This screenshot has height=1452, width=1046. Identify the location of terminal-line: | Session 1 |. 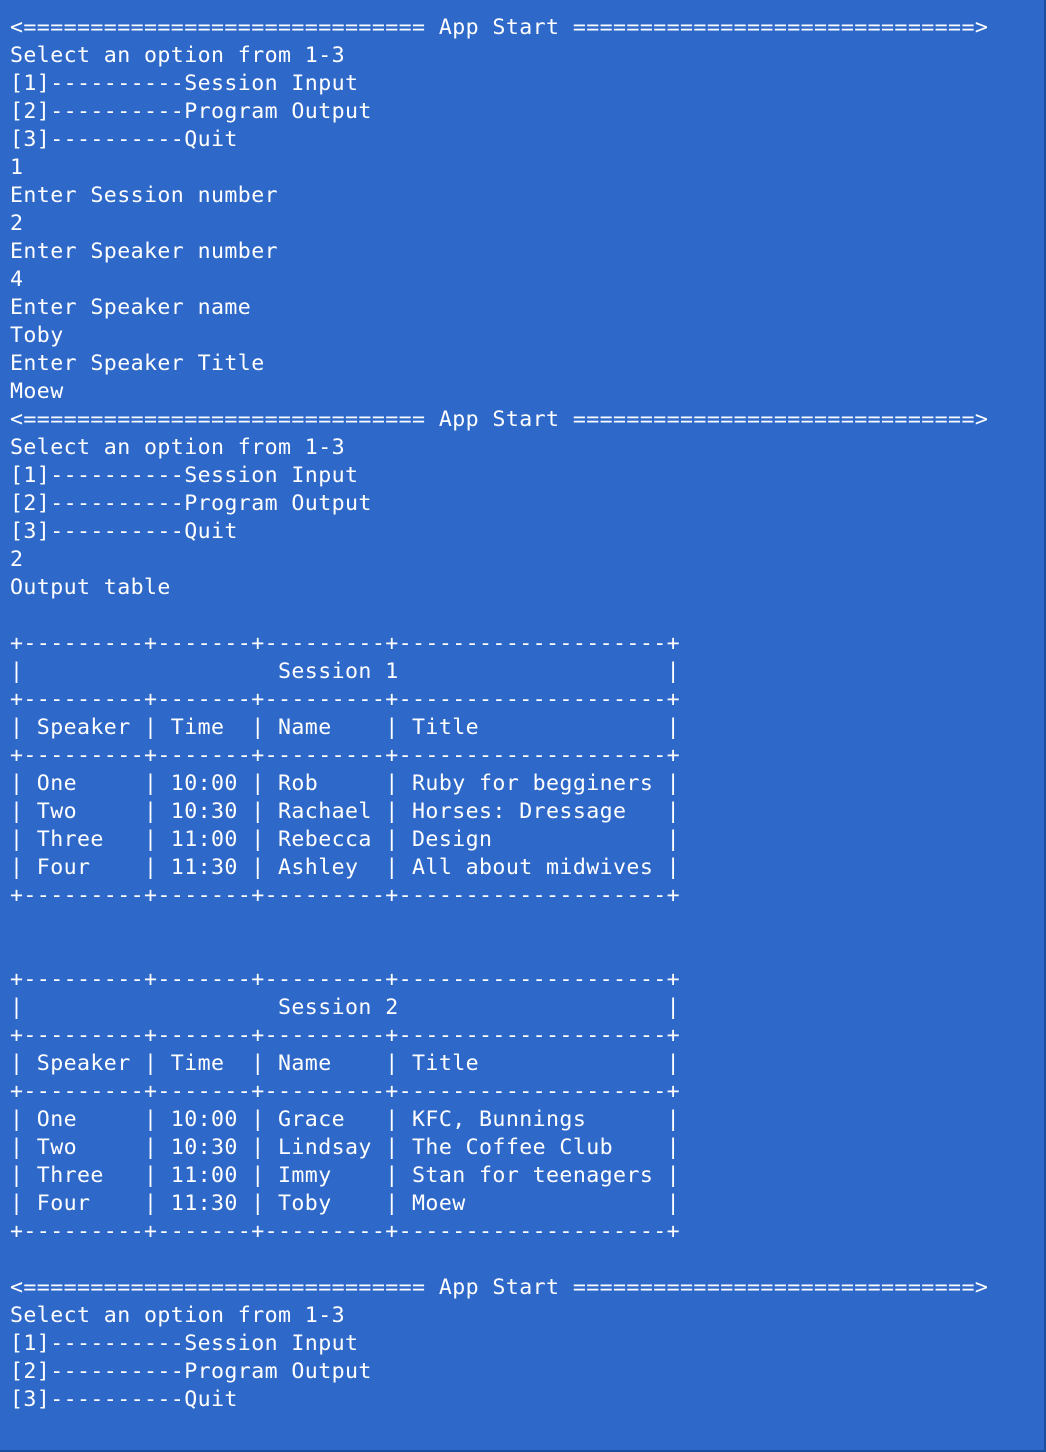
(345, 671).